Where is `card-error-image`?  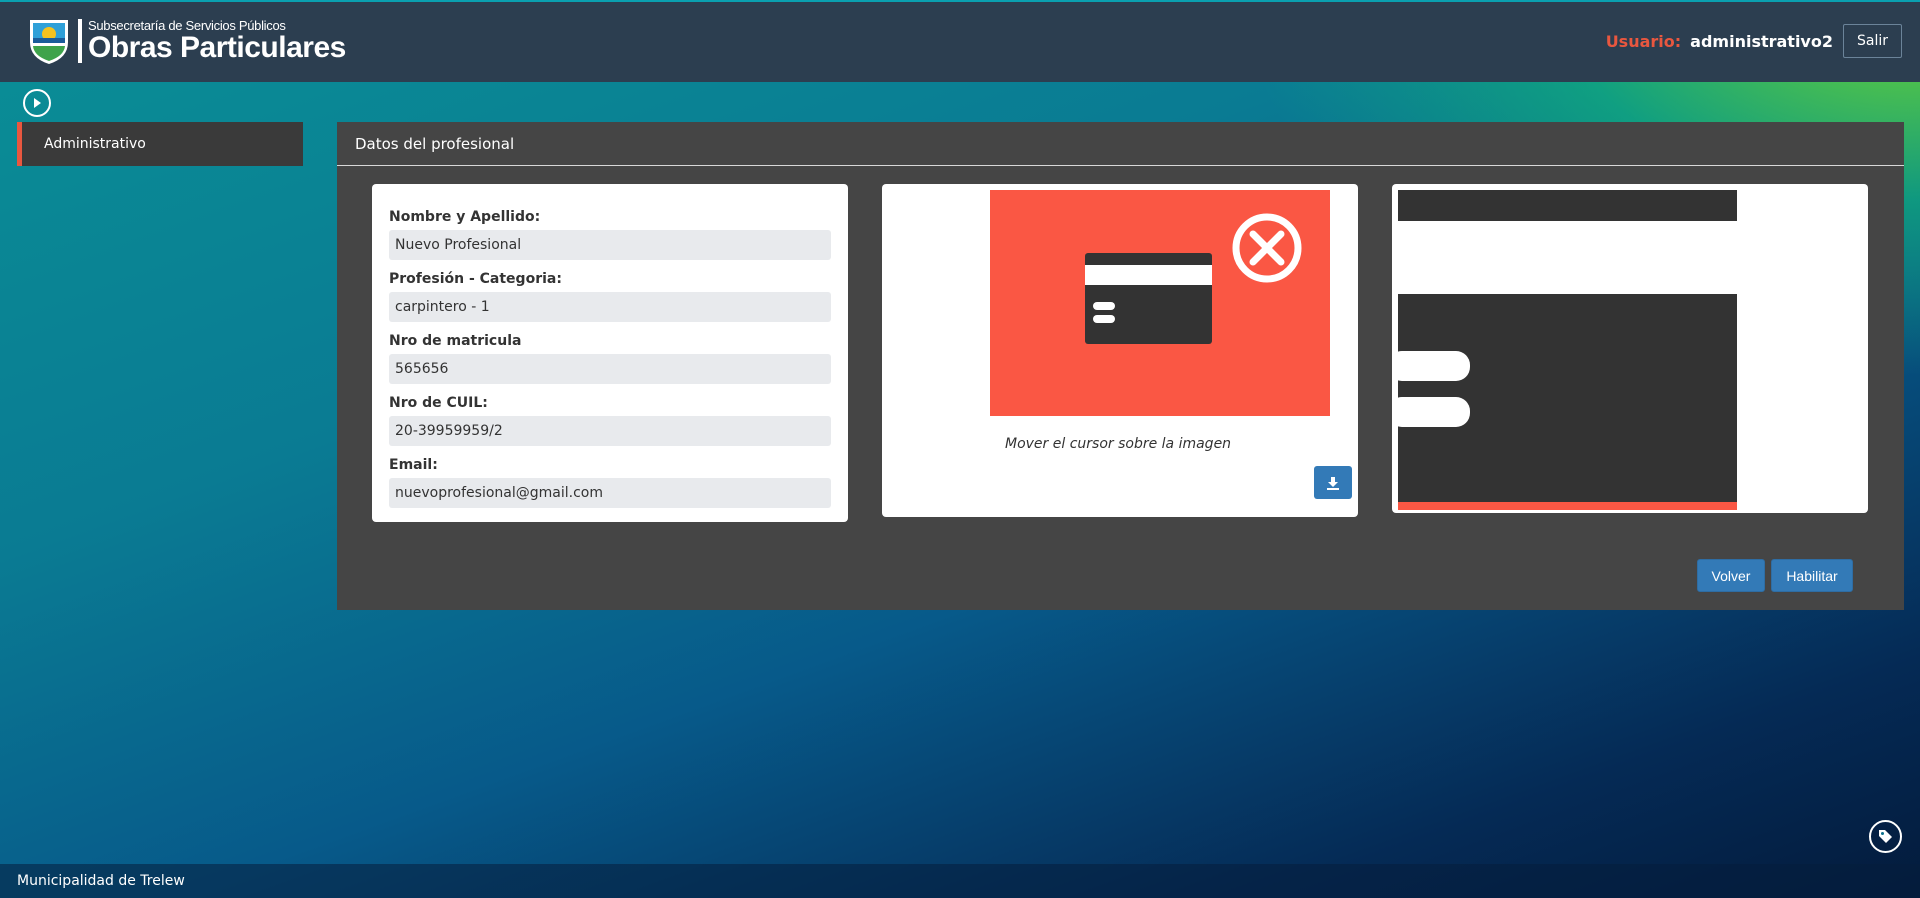 card-error-image is located at coordinates (1160, 303).